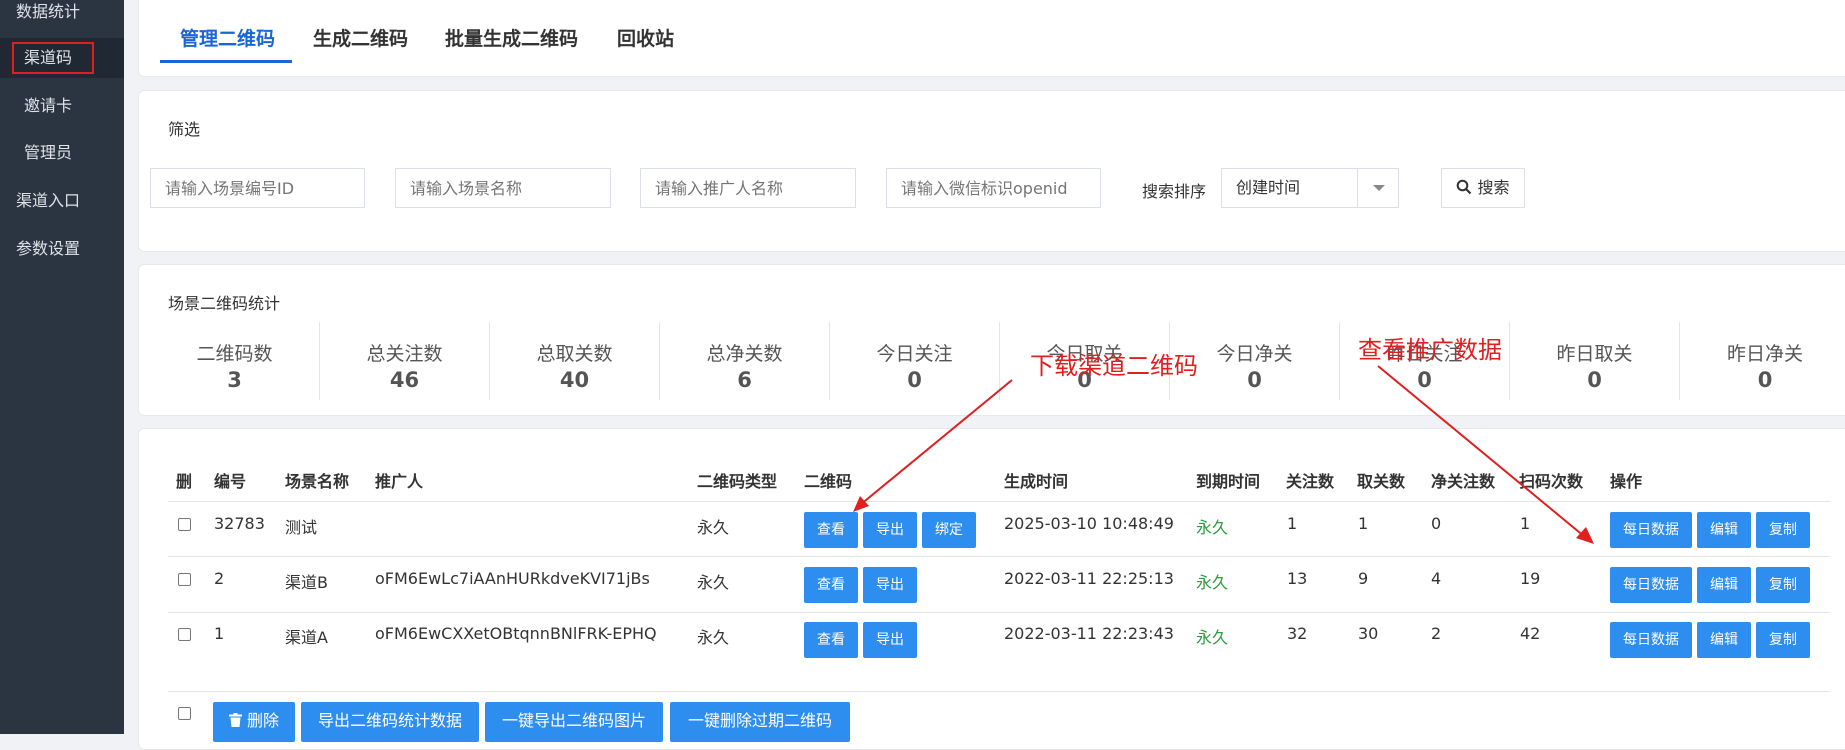 Image resolution: width=1845 pixels, height=750 pixels. I want to click on bind-qr-button: 绑定, so click(949, 530).